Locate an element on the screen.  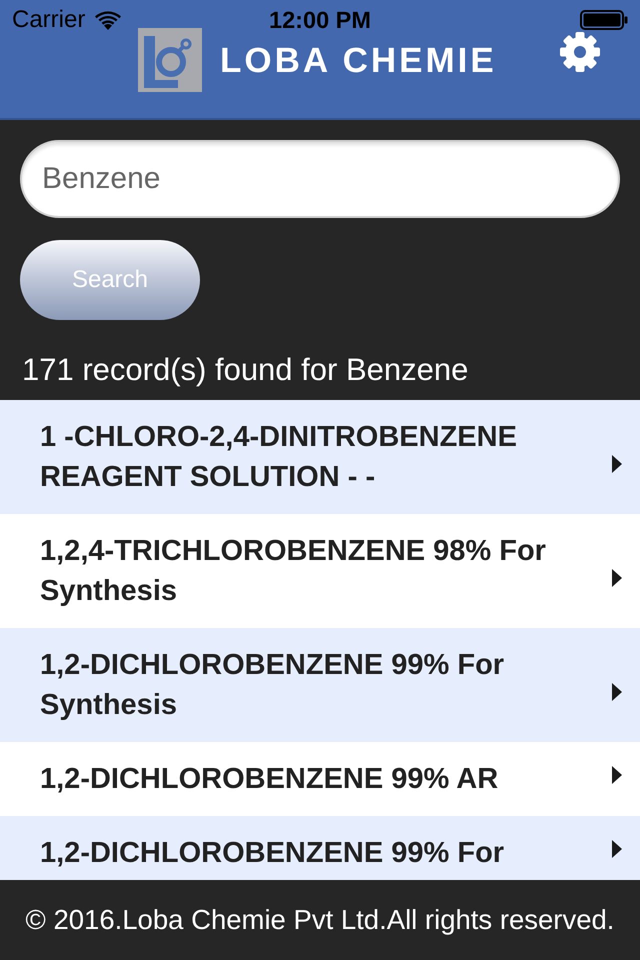
wifi-icon is located at coordinates (108, 20).